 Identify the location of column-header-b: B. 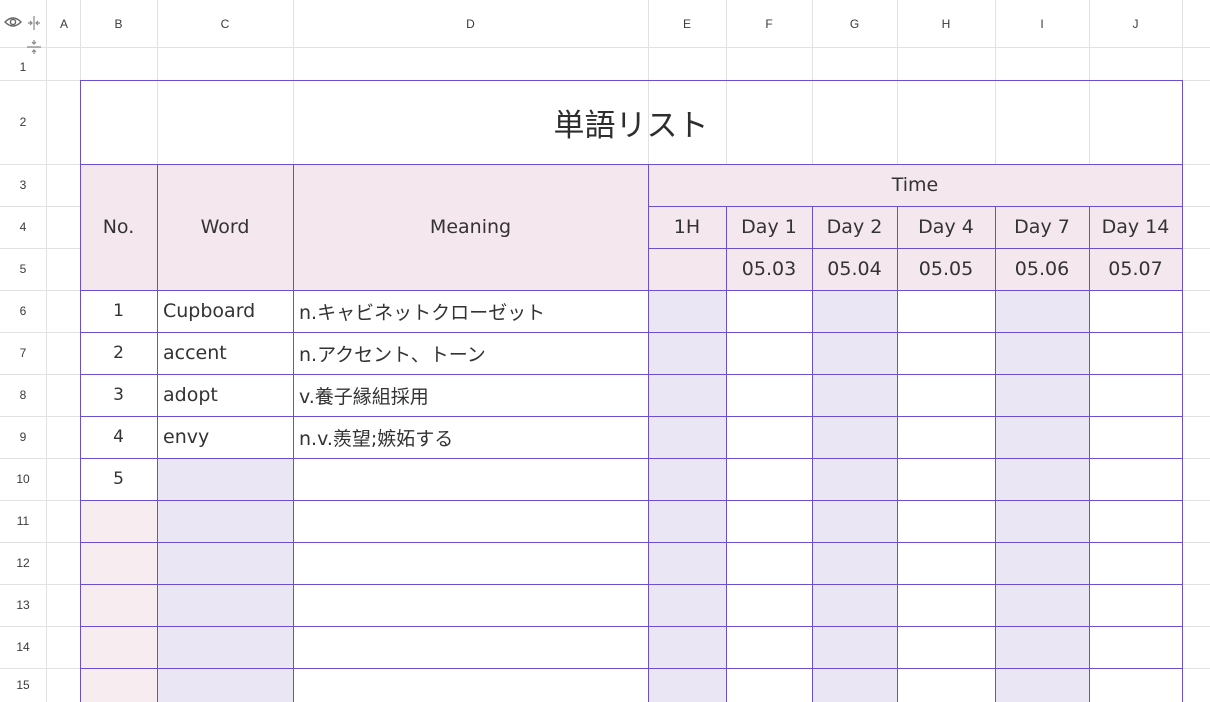
(118, 24).